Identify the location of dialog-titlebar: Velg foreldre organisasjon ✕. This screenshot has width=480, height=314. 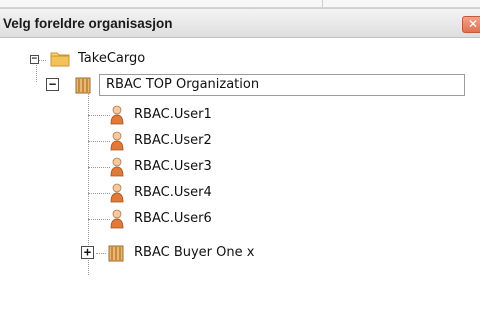
(240, 23).